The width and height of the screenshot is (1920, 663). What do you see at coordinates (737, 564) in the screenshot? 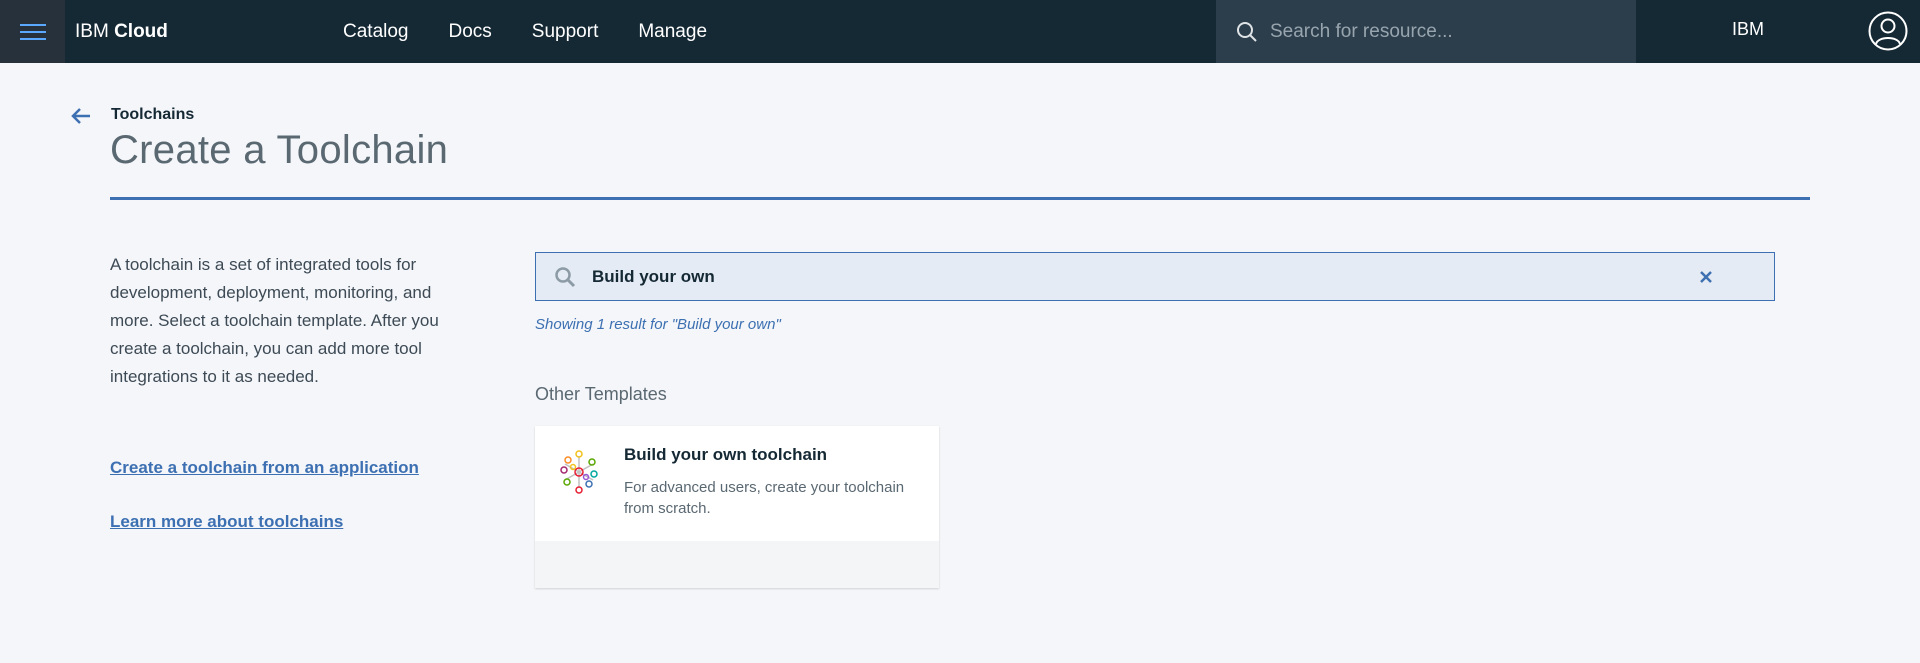
I see `card-footer` at bounding box center [737, 564].